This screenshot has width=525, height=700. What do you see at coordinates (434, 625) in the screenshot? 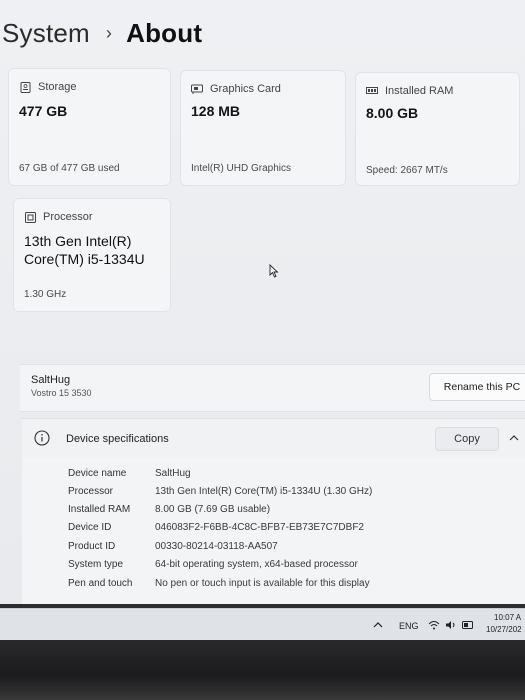
I see `wifi-icon` at bounding box center [434, 625].